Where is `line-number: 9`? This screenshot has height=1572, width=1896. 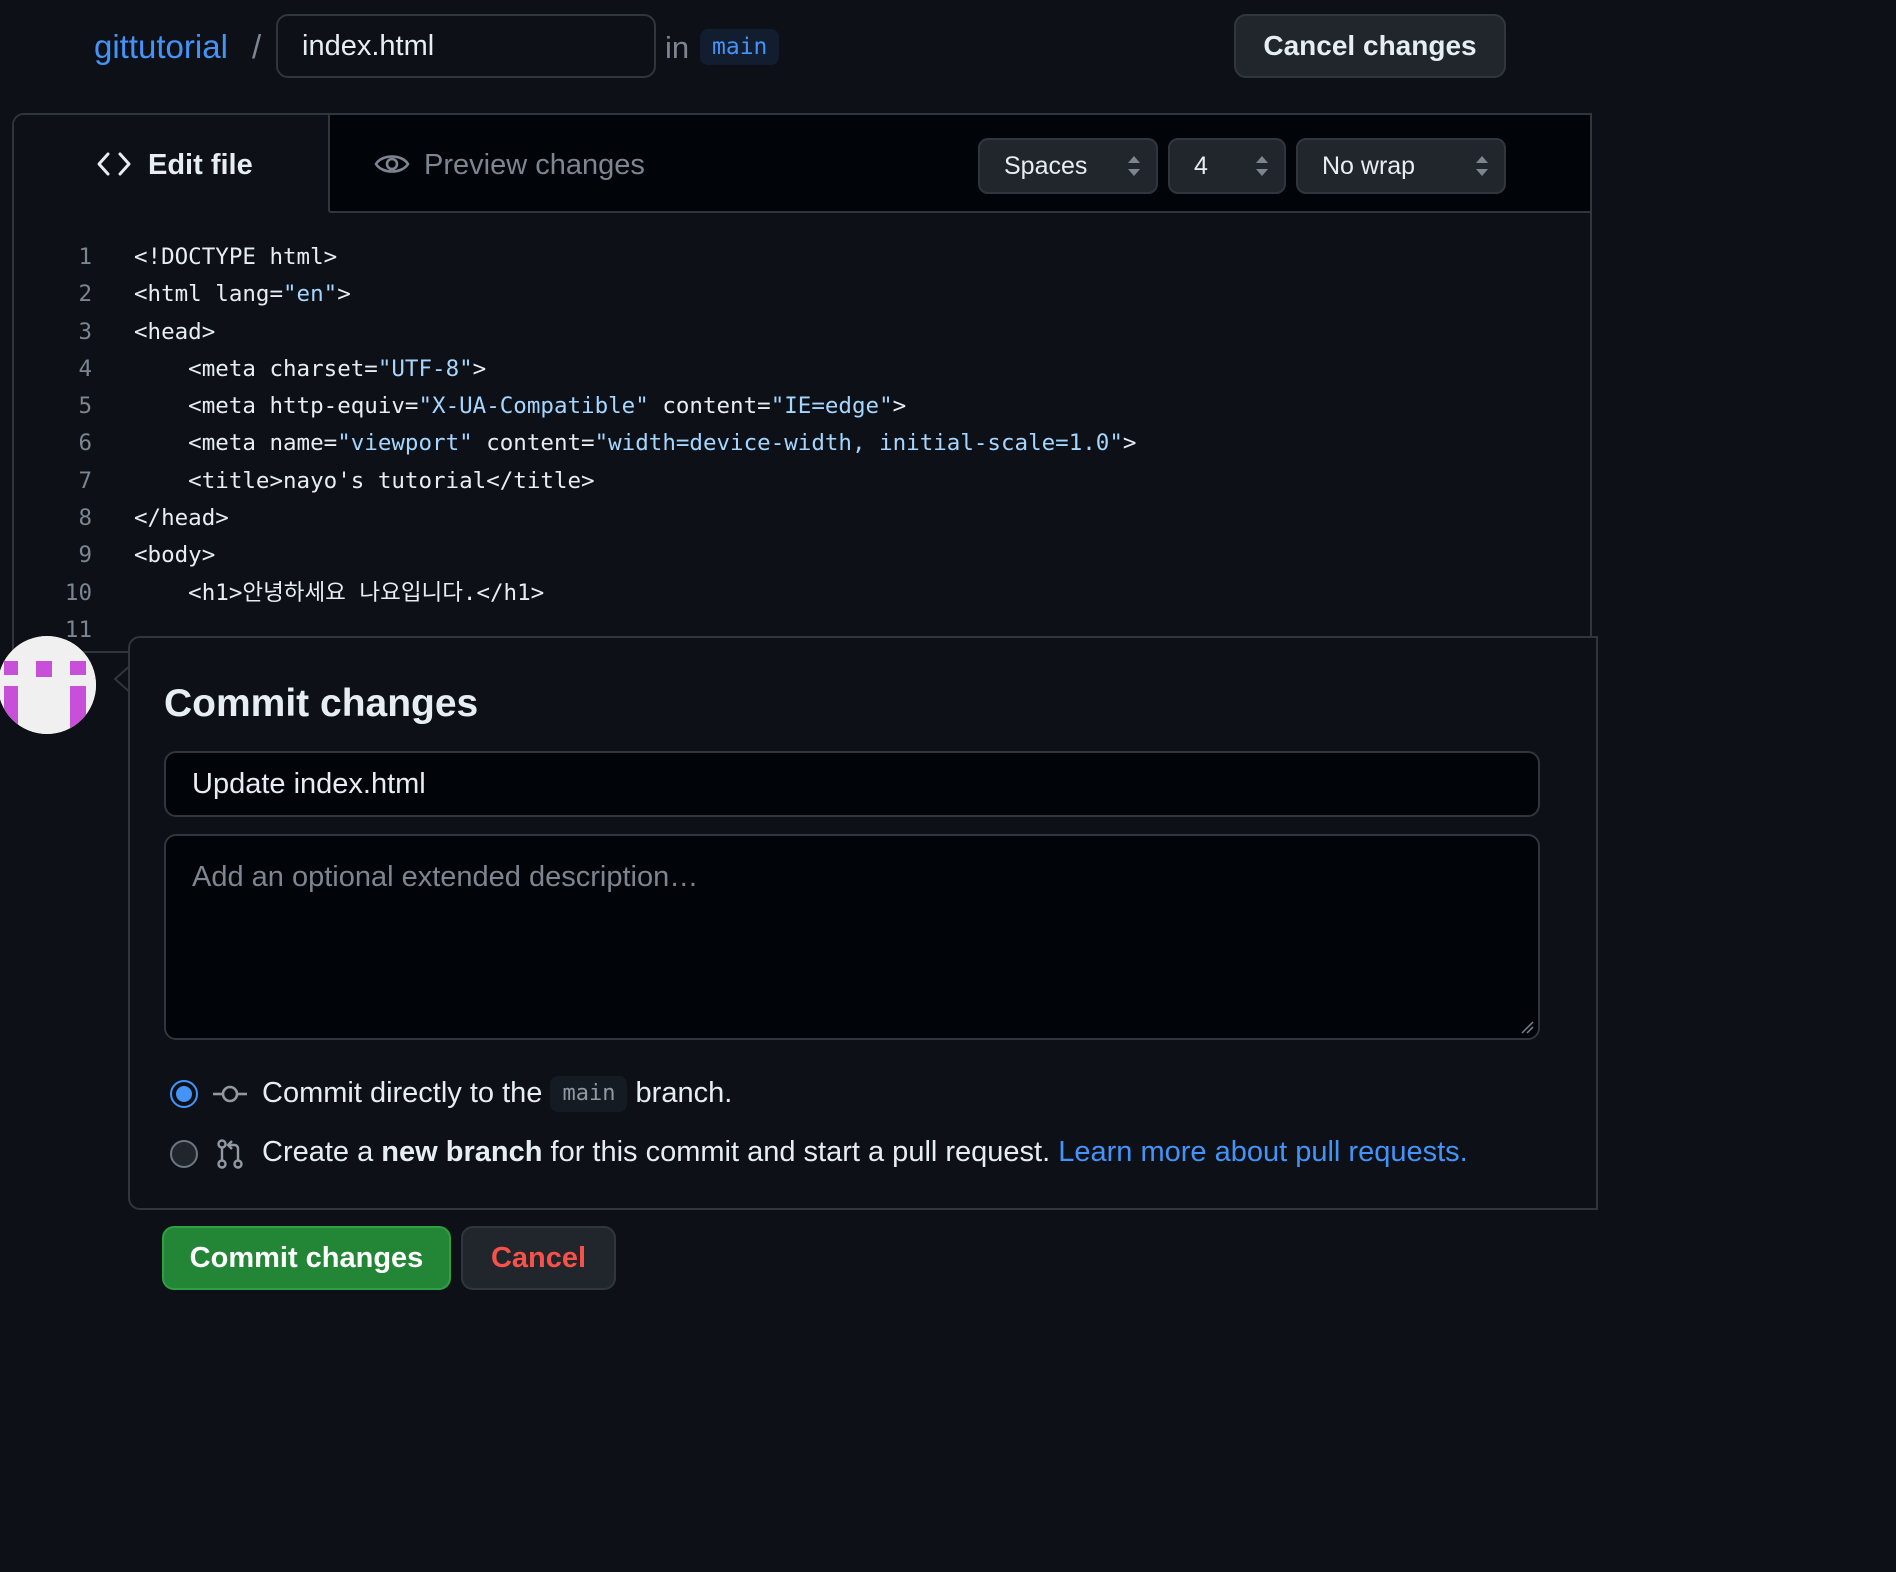
line-number: 9 is located at coordinates (85, 555).